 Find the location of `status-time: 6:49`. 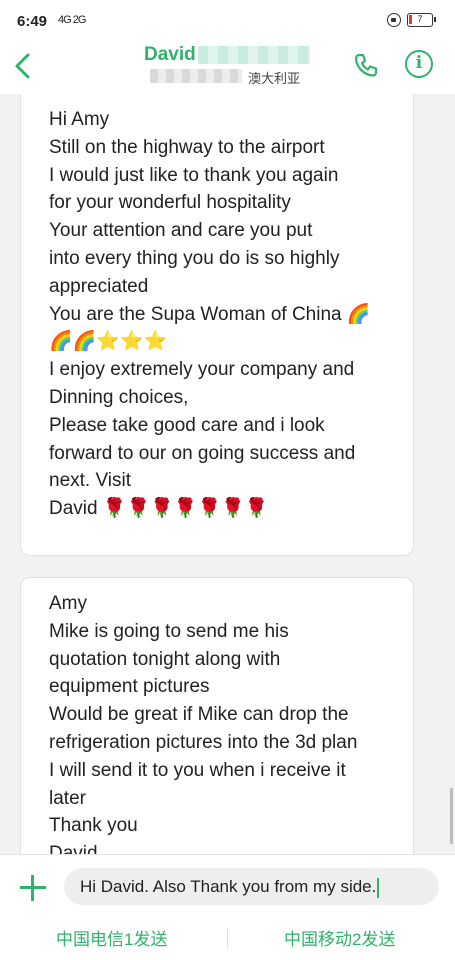

status-time: 6:49 is located at coordinates (32, 21).